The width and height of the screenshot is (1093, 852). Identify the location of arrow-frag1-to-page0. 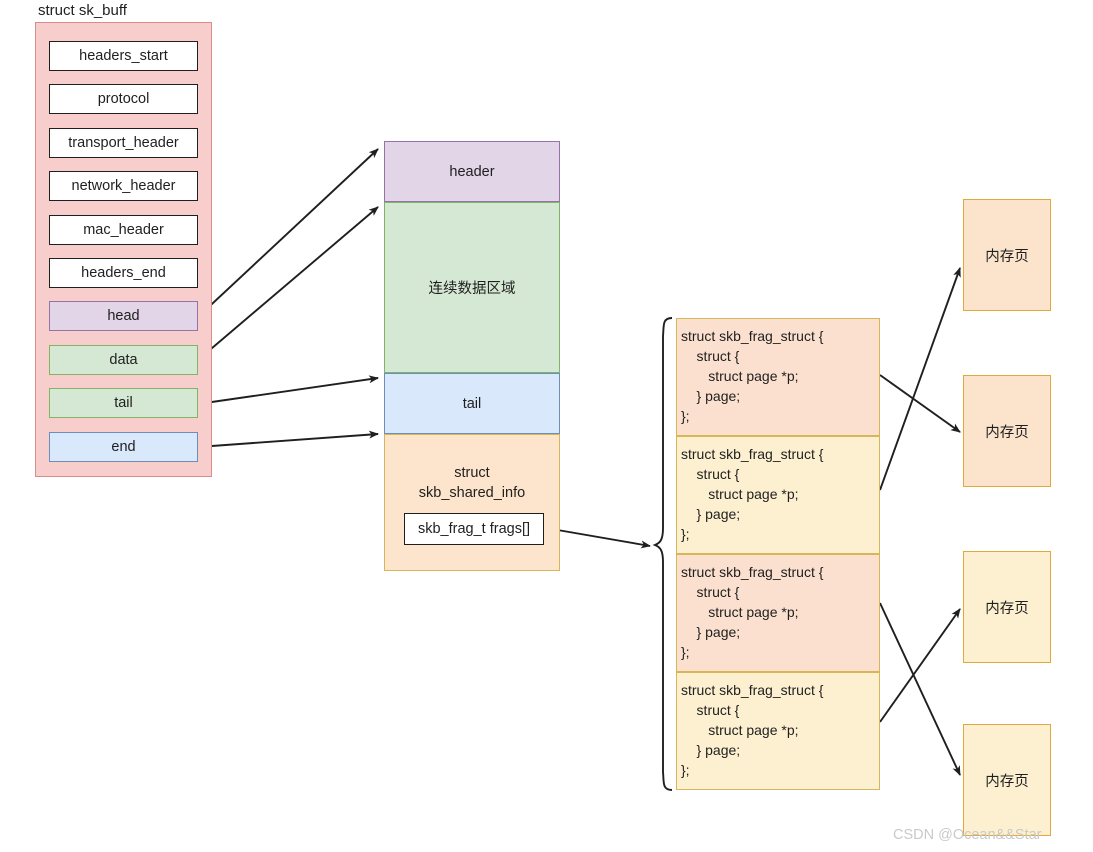
(920, 379).